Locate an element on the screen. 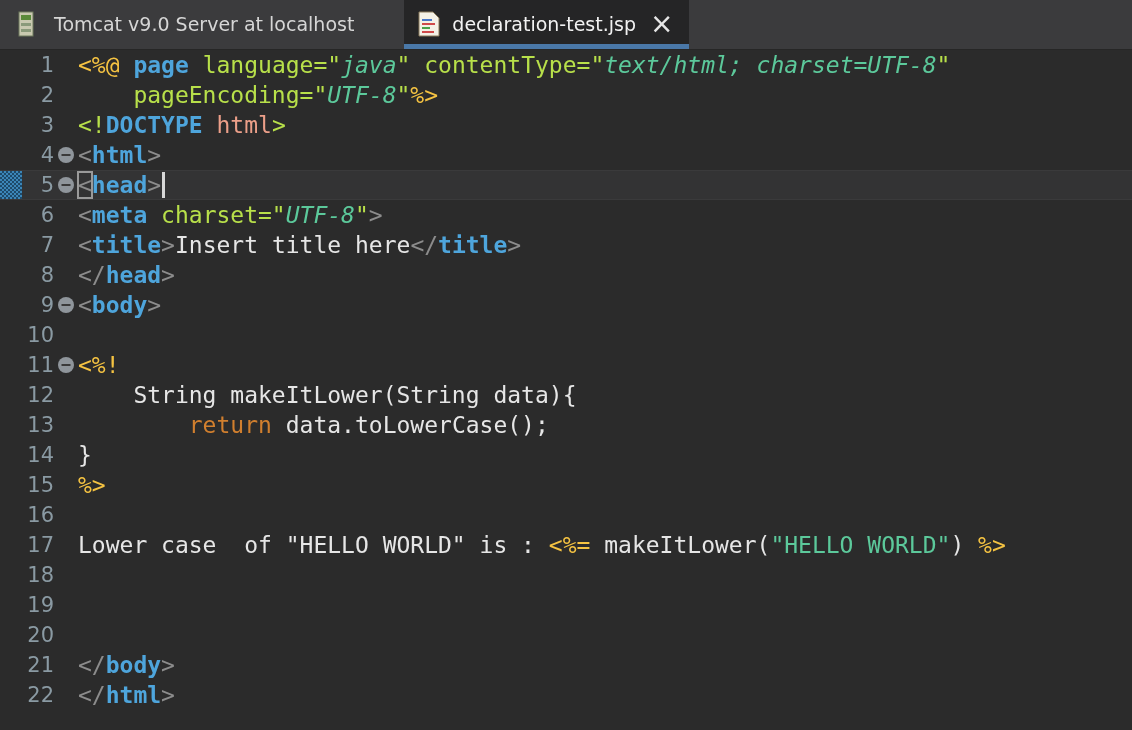  code-line: <head> is located at coordinates (122, 185).